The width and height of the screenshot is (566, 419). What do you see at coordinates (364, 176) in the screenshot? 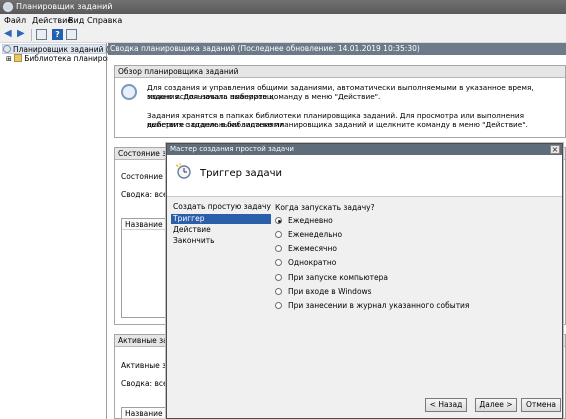
I see `wizard-header: Триггер задачи` at bounding box center [364, 176].